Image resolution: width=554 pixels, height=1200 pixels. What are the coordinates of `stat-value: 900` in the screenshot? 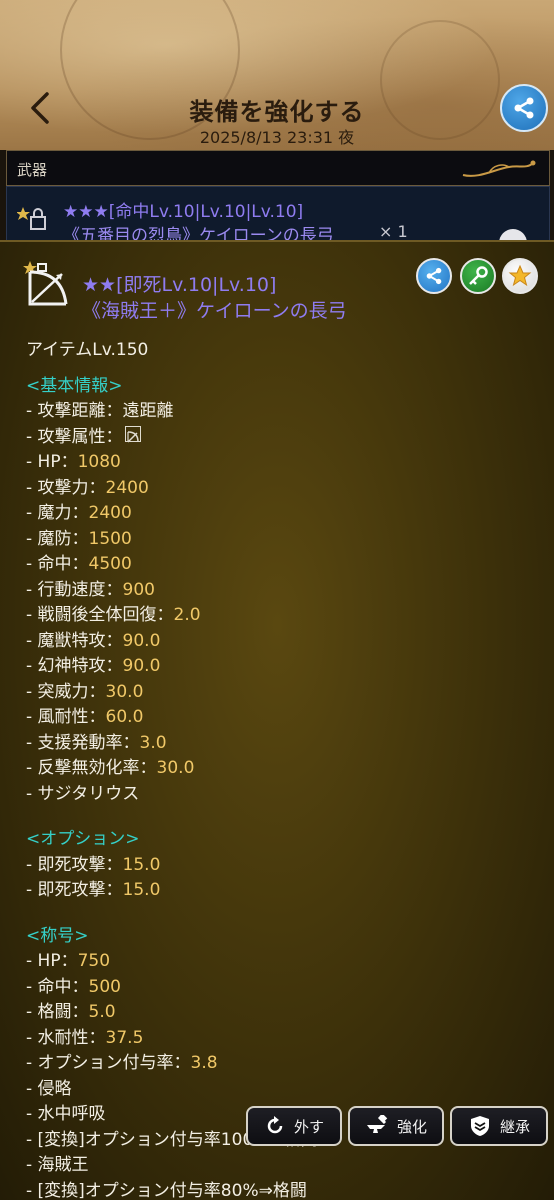 It's located at (138, 589).